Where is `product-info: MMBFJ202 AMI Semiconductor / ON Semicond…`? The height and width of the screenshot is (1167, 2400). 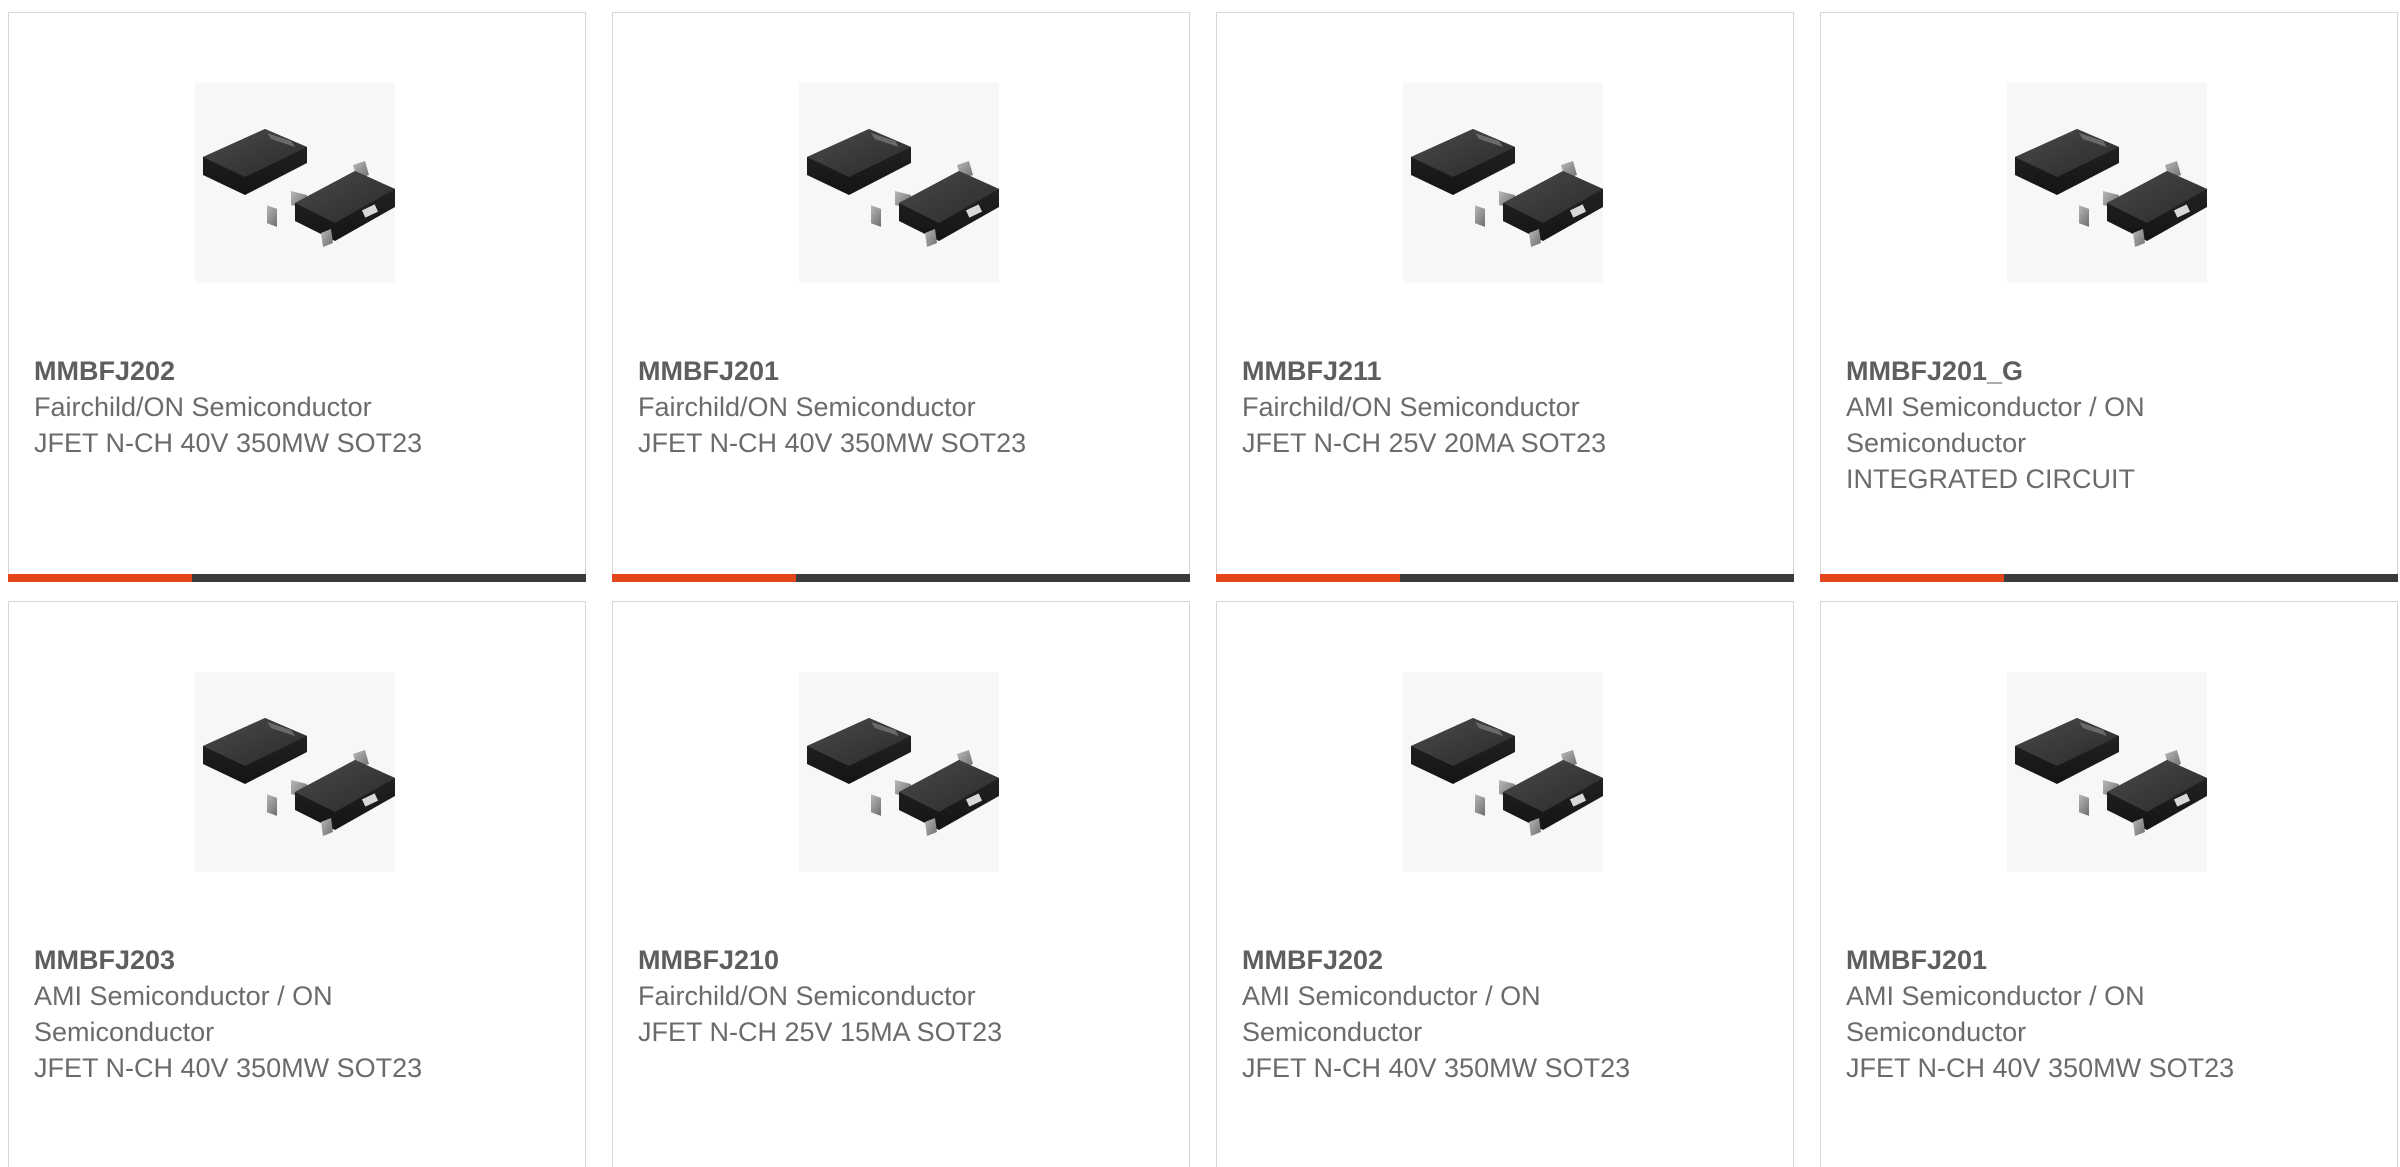 product-info: MMBFJ202 AMI Semiconductor / ON Semicond… is located at coordinates (1452, 1014).